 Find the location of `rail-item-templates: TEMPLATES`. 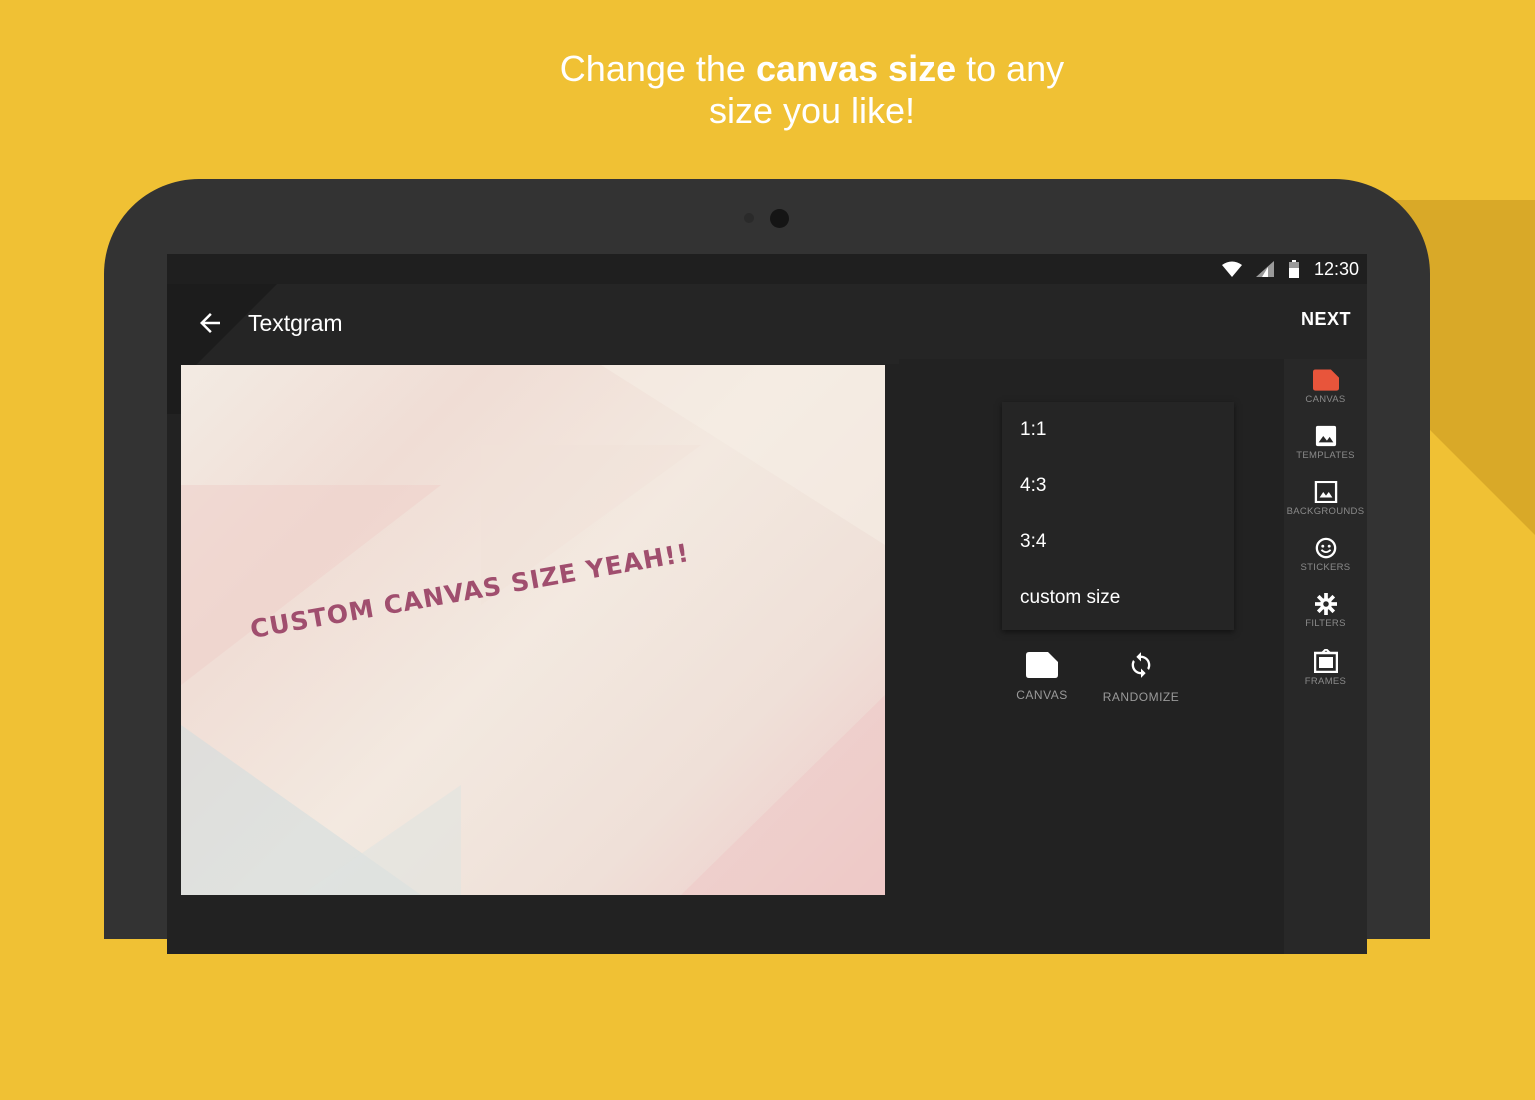

rail-item-templates: TEMPLATES is located at coordinates (1325, 443).